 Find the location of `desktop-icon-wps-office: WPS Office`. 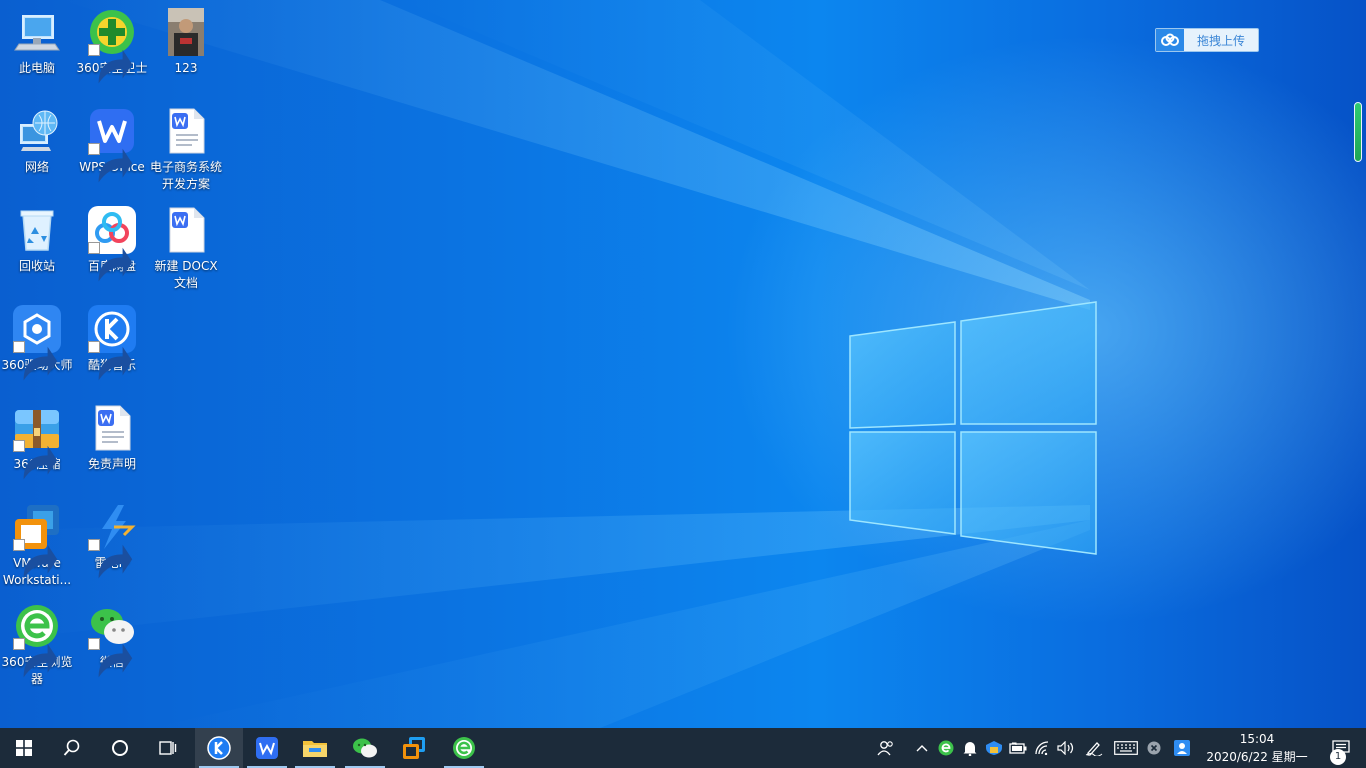

desktop-icon-wps-office: WPS Office is located at coordinates (112, 145).